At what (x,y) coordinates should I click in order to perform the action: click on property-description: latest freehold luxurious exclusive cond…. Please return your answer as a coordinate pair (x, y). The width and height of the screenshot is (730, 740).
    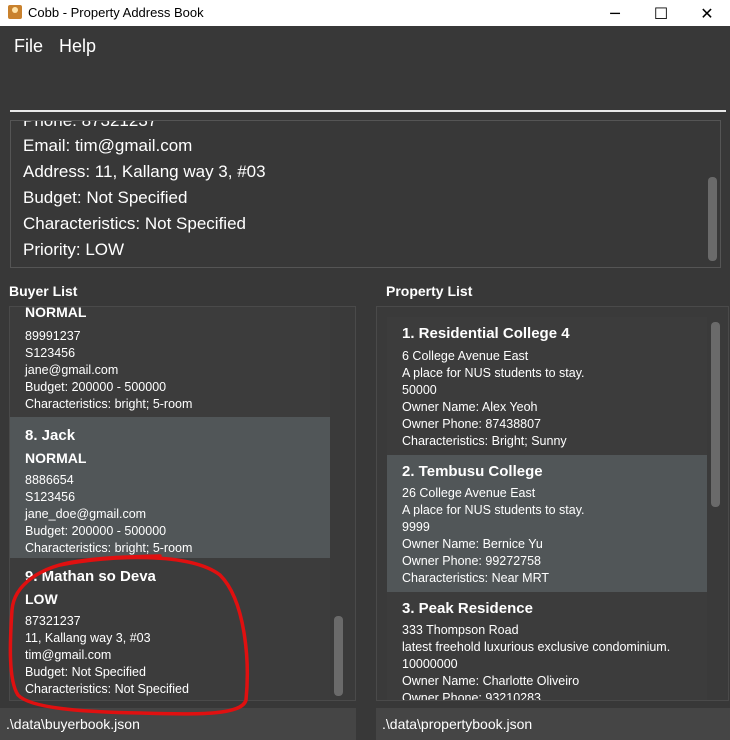
    Looking at the image, I should click on (536, 647).